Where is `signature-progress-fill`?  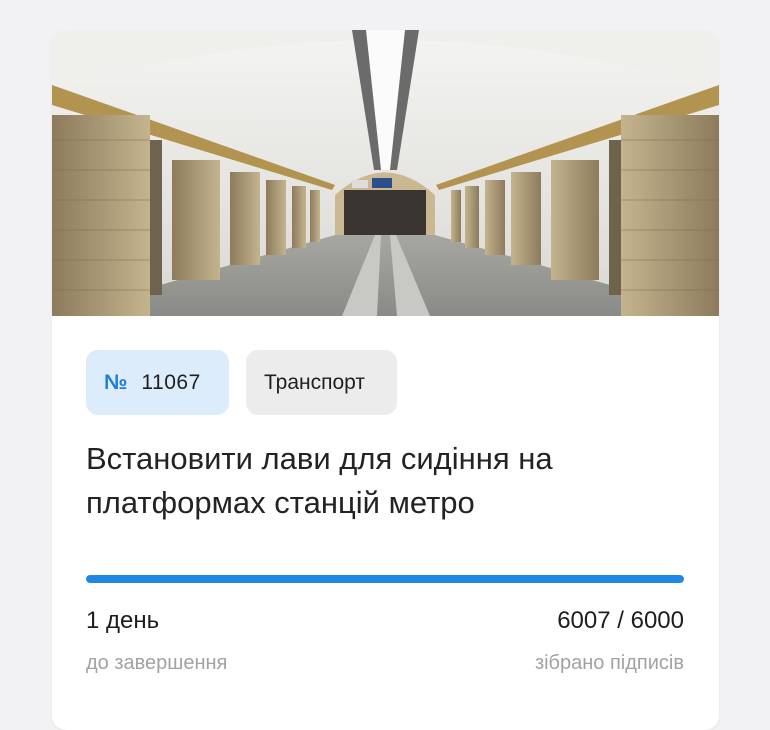
signature-progress-fill is located at coordinates (385, 579).